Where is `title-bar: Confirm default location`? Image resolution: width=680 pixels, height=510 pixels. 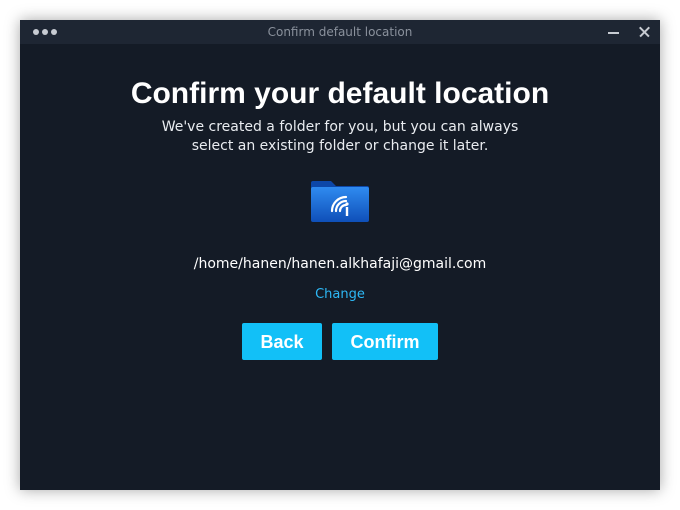 title-bar: Confirm default location is located at coordinates (340, 32).